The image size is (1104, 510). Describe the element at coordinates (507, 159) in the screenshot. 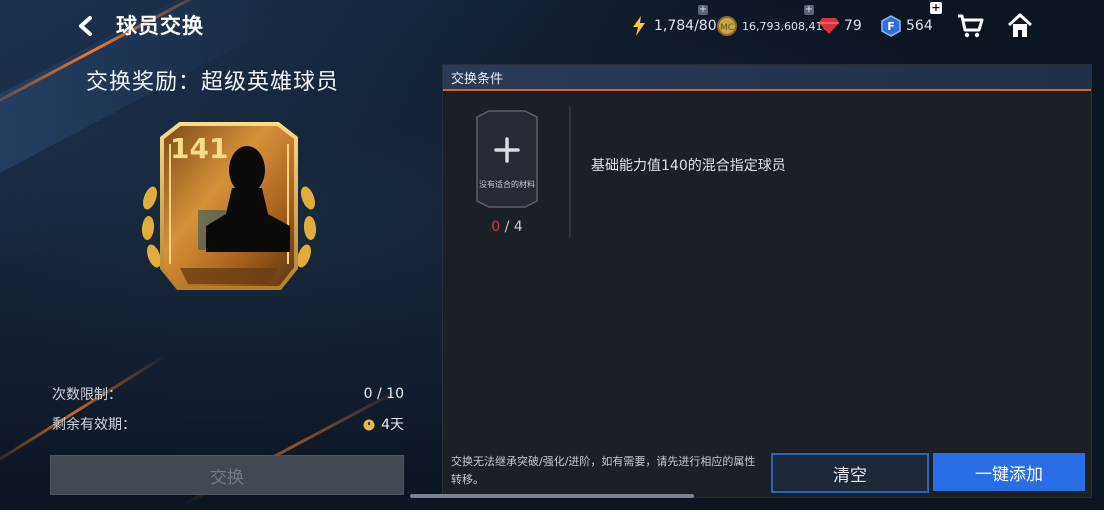

I see `material-slot: 没有适合的材料` at that location.